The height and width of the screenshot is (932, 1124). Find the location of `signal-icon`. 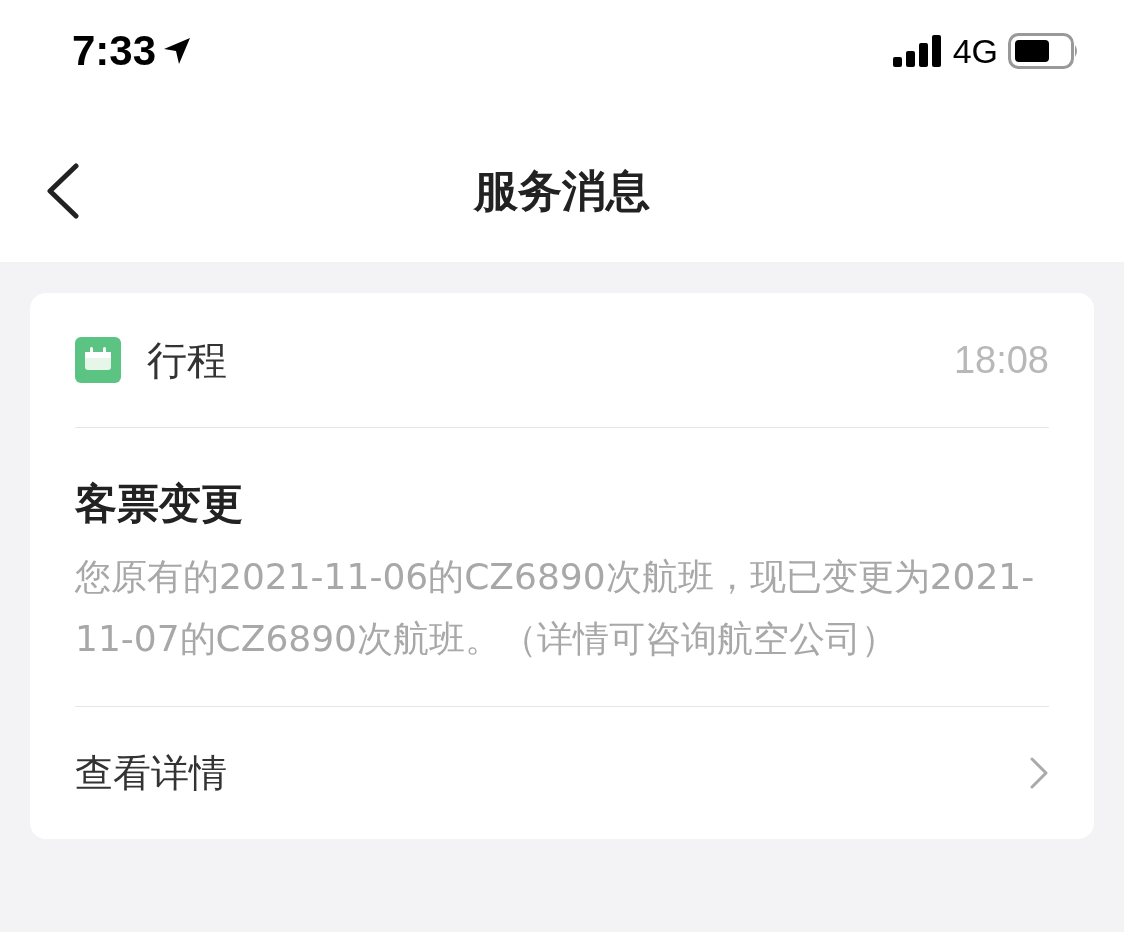

signal-icon is located at coordinates (917, 51).